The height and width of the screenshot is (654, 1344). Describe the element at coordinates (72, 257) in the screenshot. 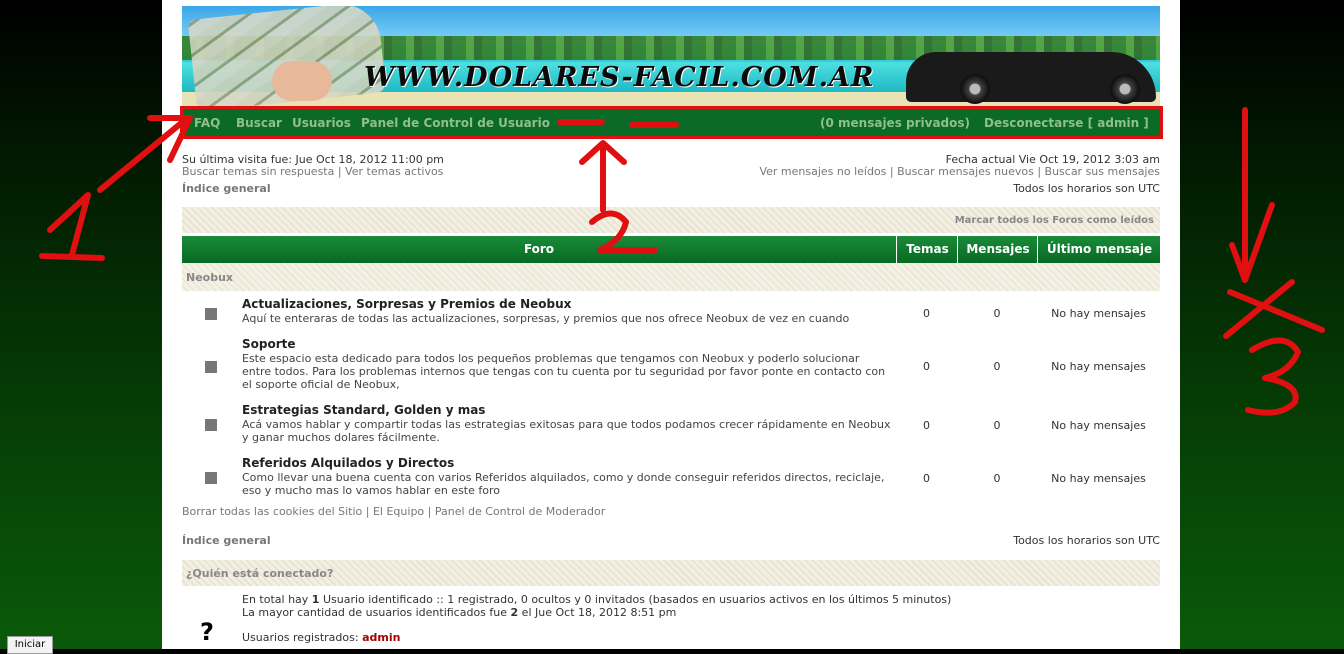

I see `annotation-number-1-base-icon` at that location.